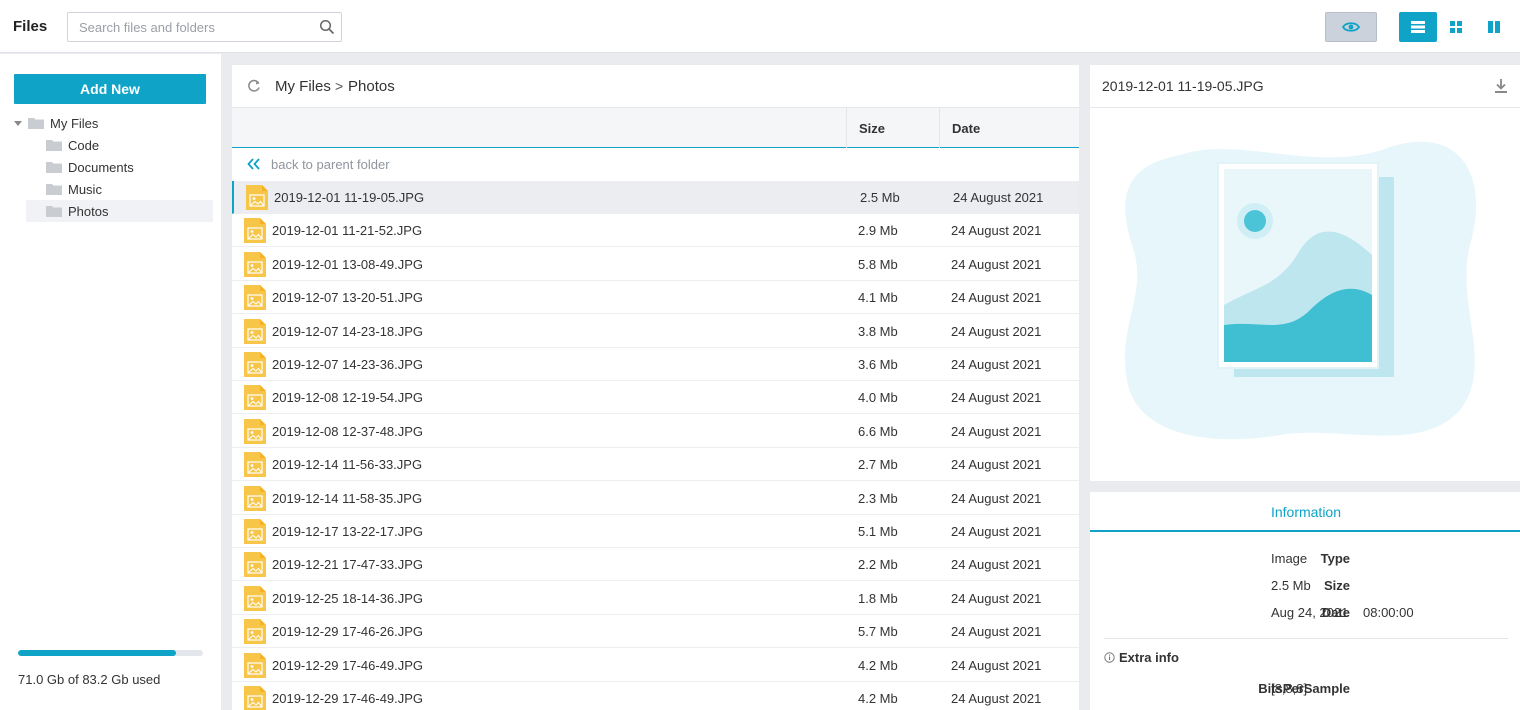  I want to click on storage-usage-bar, so click(110, 653).